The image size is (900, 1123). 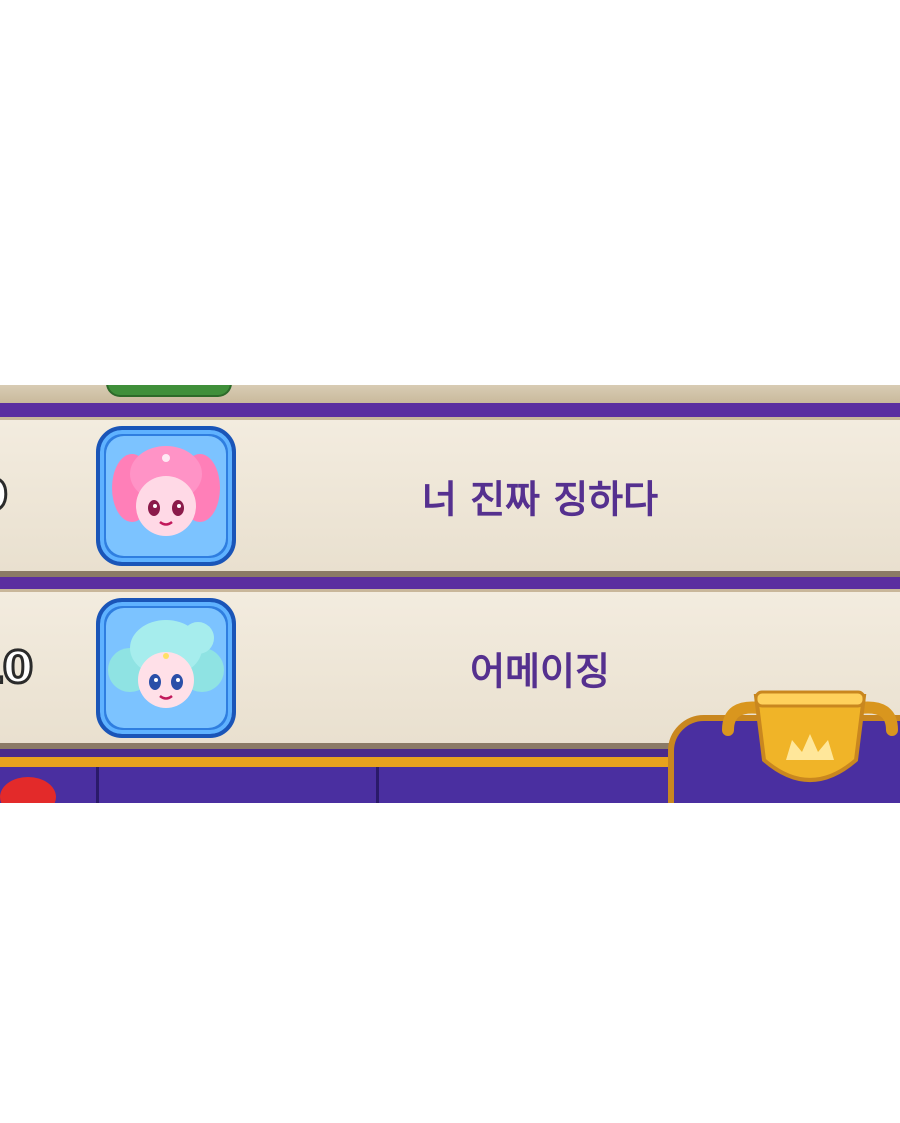 I want to click on rank-number: 9, so click(x=5, y=496).